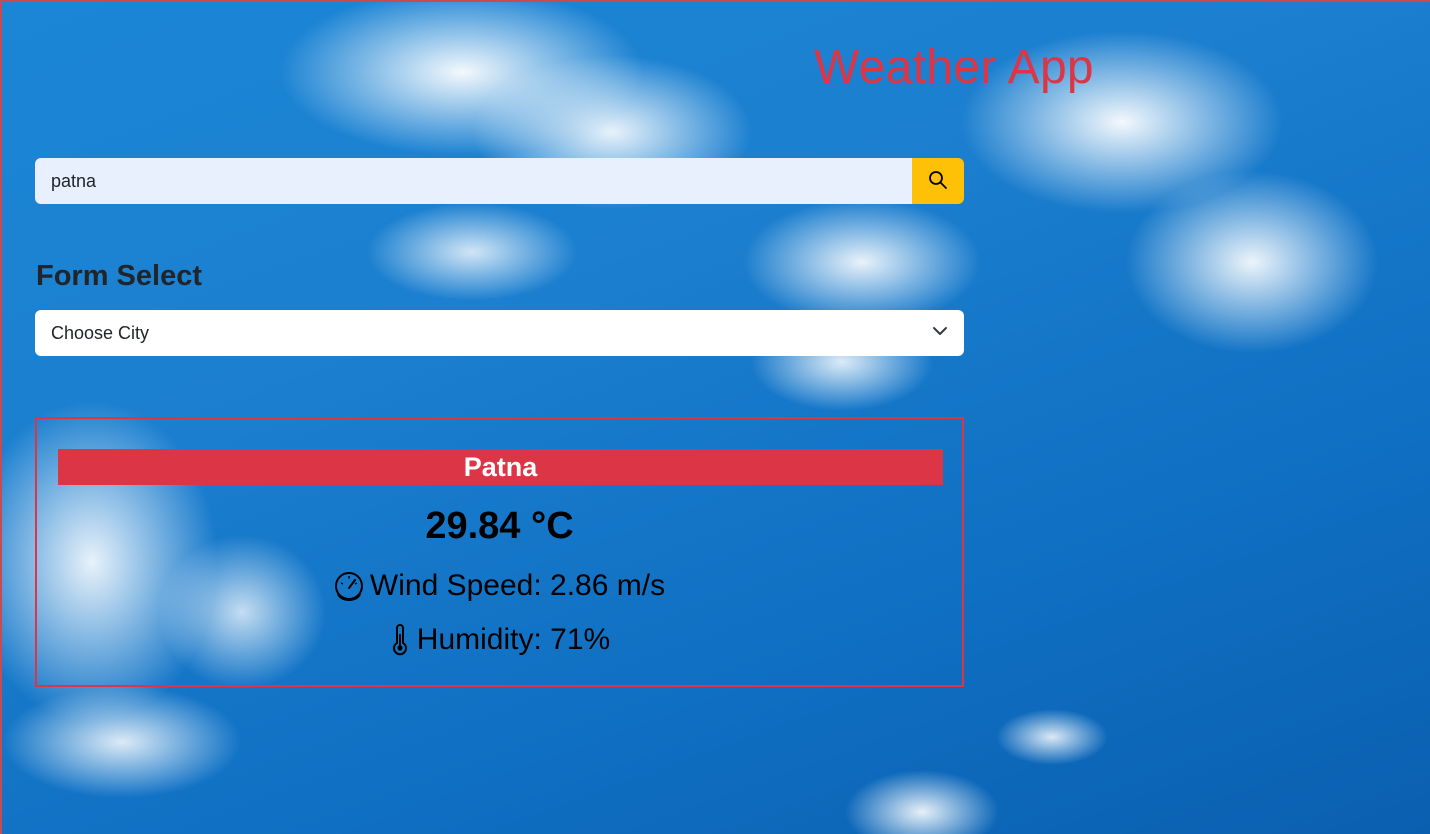 The image size is (1430, 834). Describe the element at coordinates (517, 585) in the screenshot. I see `wind-speed-text: Wind Speed: 2.86 m/s` at that location.